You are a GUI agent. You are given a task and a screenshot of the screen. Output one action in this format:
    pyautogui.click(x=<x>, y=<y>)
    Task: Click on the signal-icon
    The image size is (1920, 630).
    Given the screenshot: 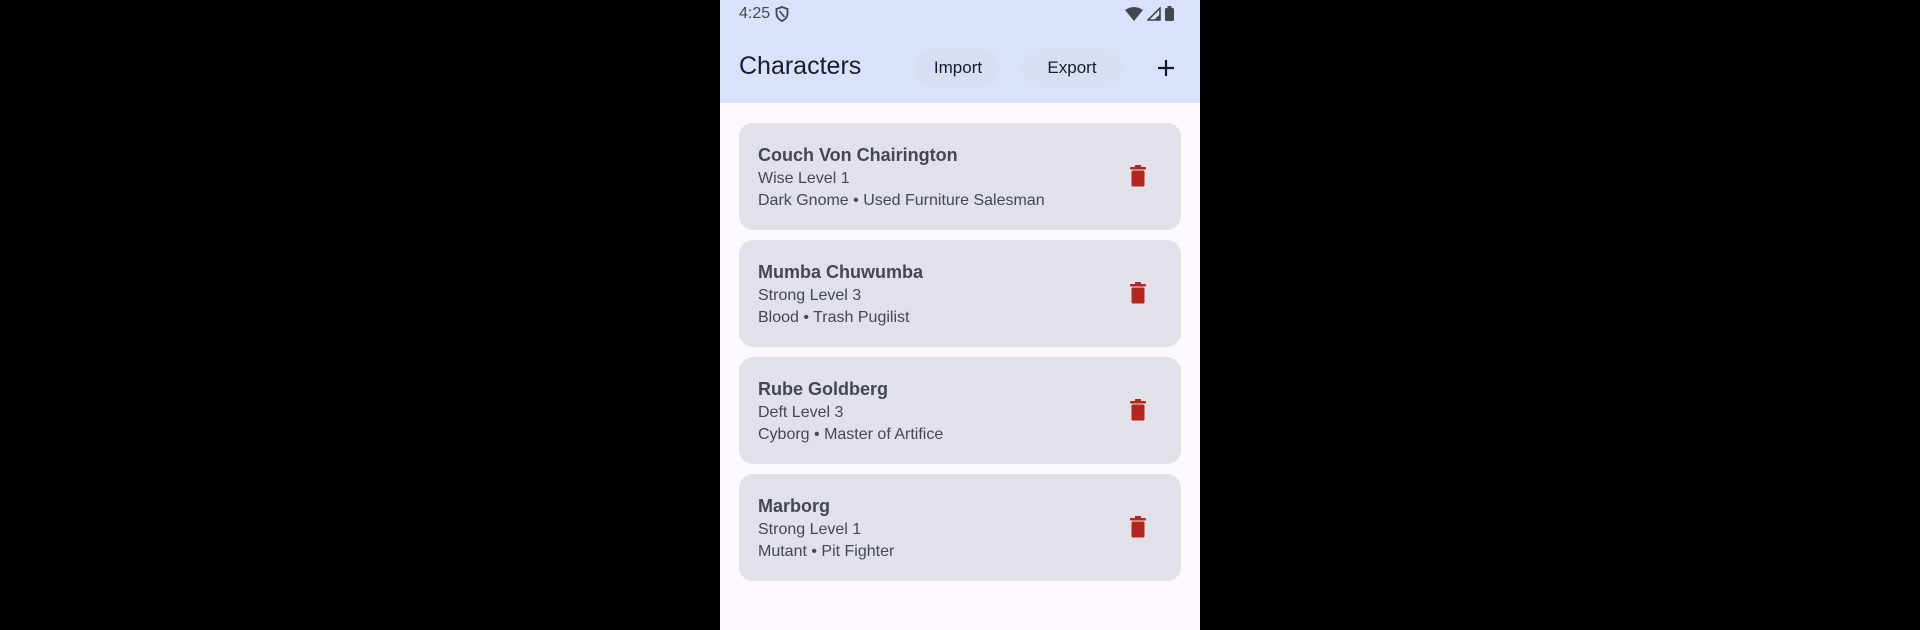 What is the action you would take?
    pyautogui.click(x=1154, y=13)
    